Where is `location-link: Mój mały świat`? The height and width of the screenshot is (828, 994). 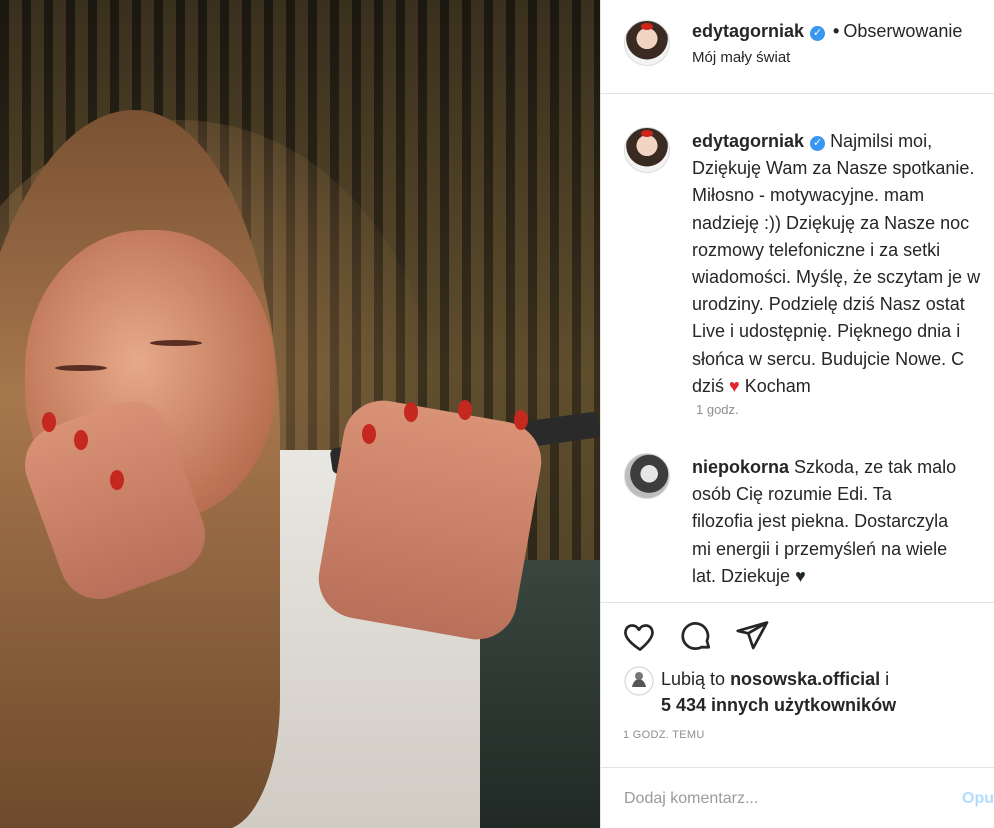 location-link: Mój mały świat is located at coordinates (741, 57).